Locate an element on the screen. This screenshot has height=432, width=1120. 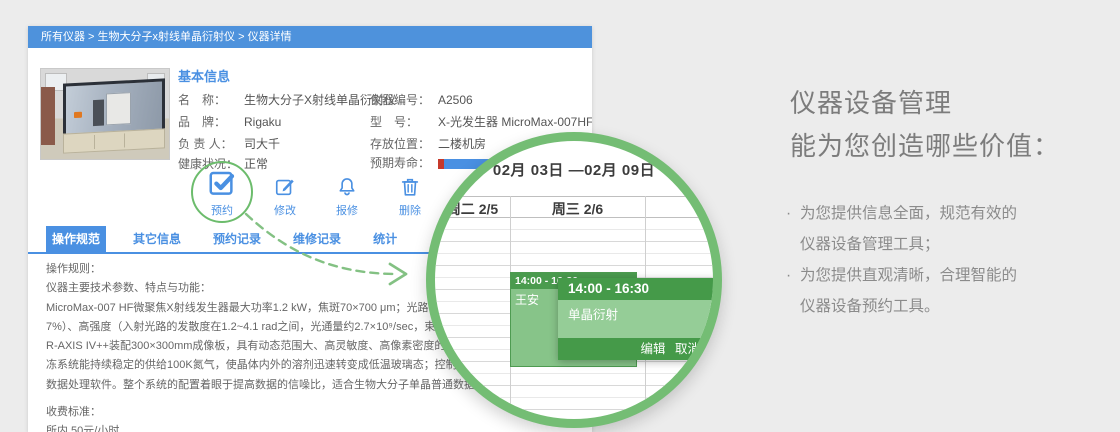
promo-bullet-1: · 为您提供信息全面，规范有效的 仪器设备管理工具； is located at coordinates (901, 229).